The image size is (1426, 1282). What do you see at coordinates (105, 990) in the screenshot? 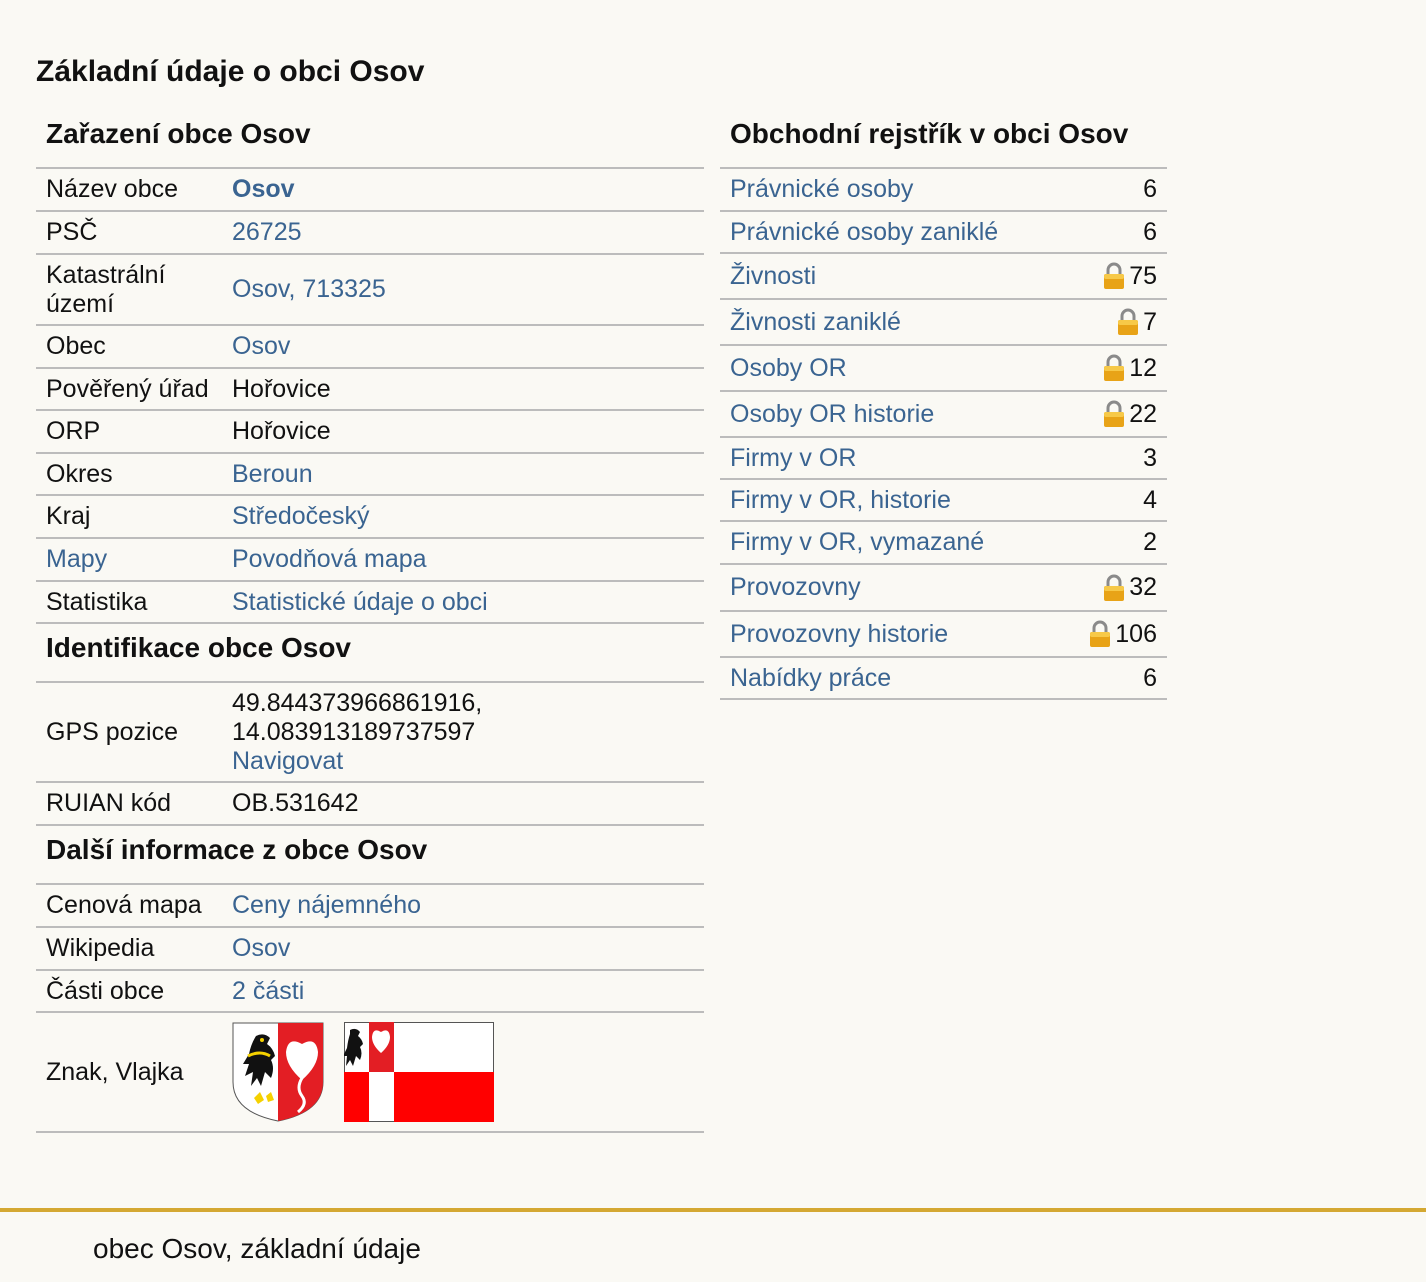
I see `row-label: Části obce` at bounding box center [105, 990].